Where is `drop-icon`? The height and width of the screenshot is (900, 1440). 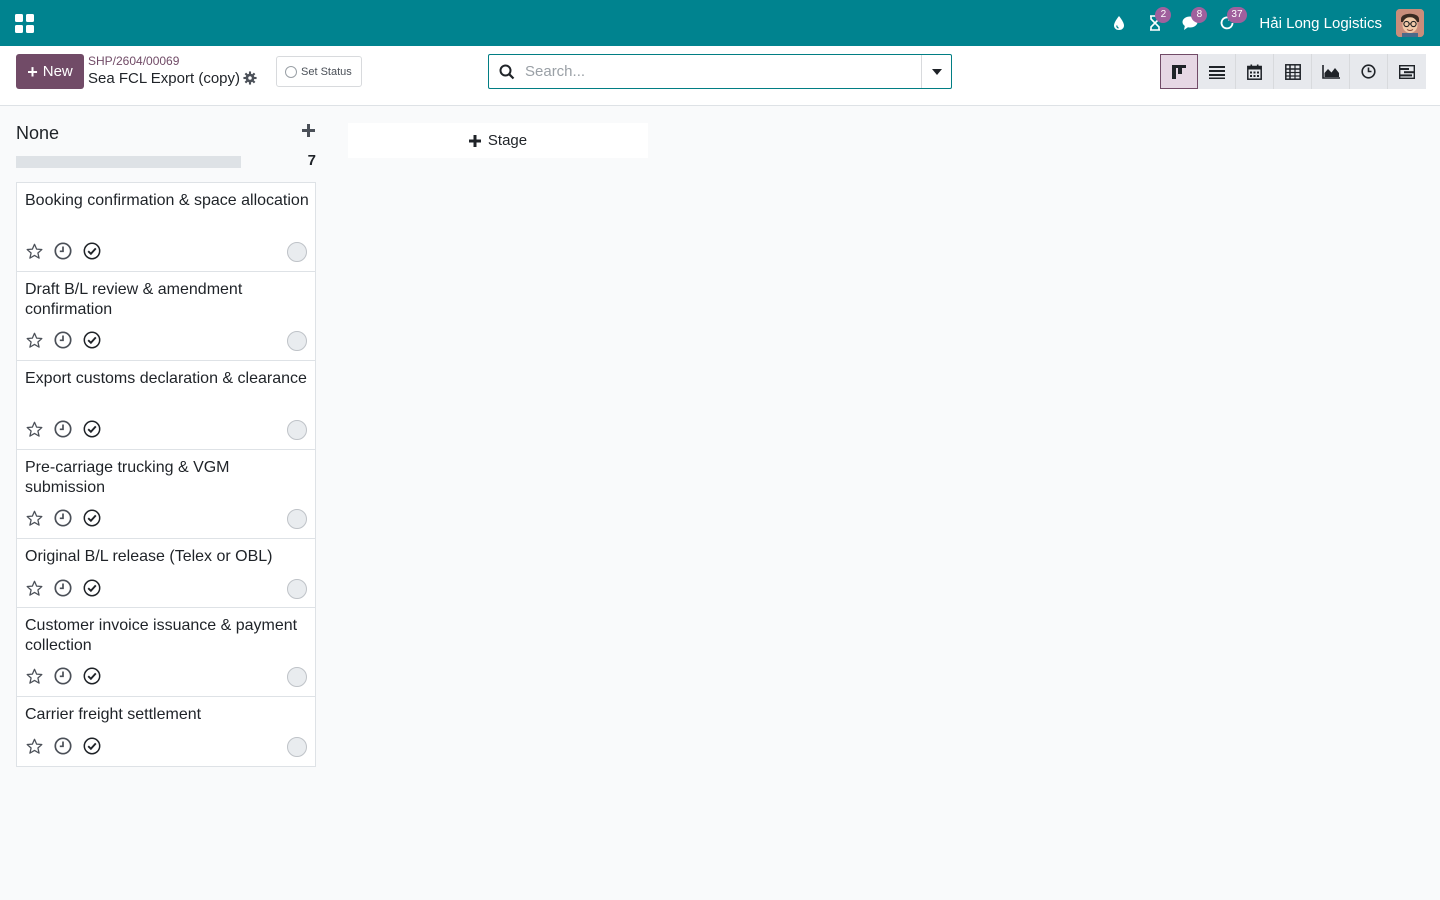 drop-icon is located at coordinates (1119, 23).